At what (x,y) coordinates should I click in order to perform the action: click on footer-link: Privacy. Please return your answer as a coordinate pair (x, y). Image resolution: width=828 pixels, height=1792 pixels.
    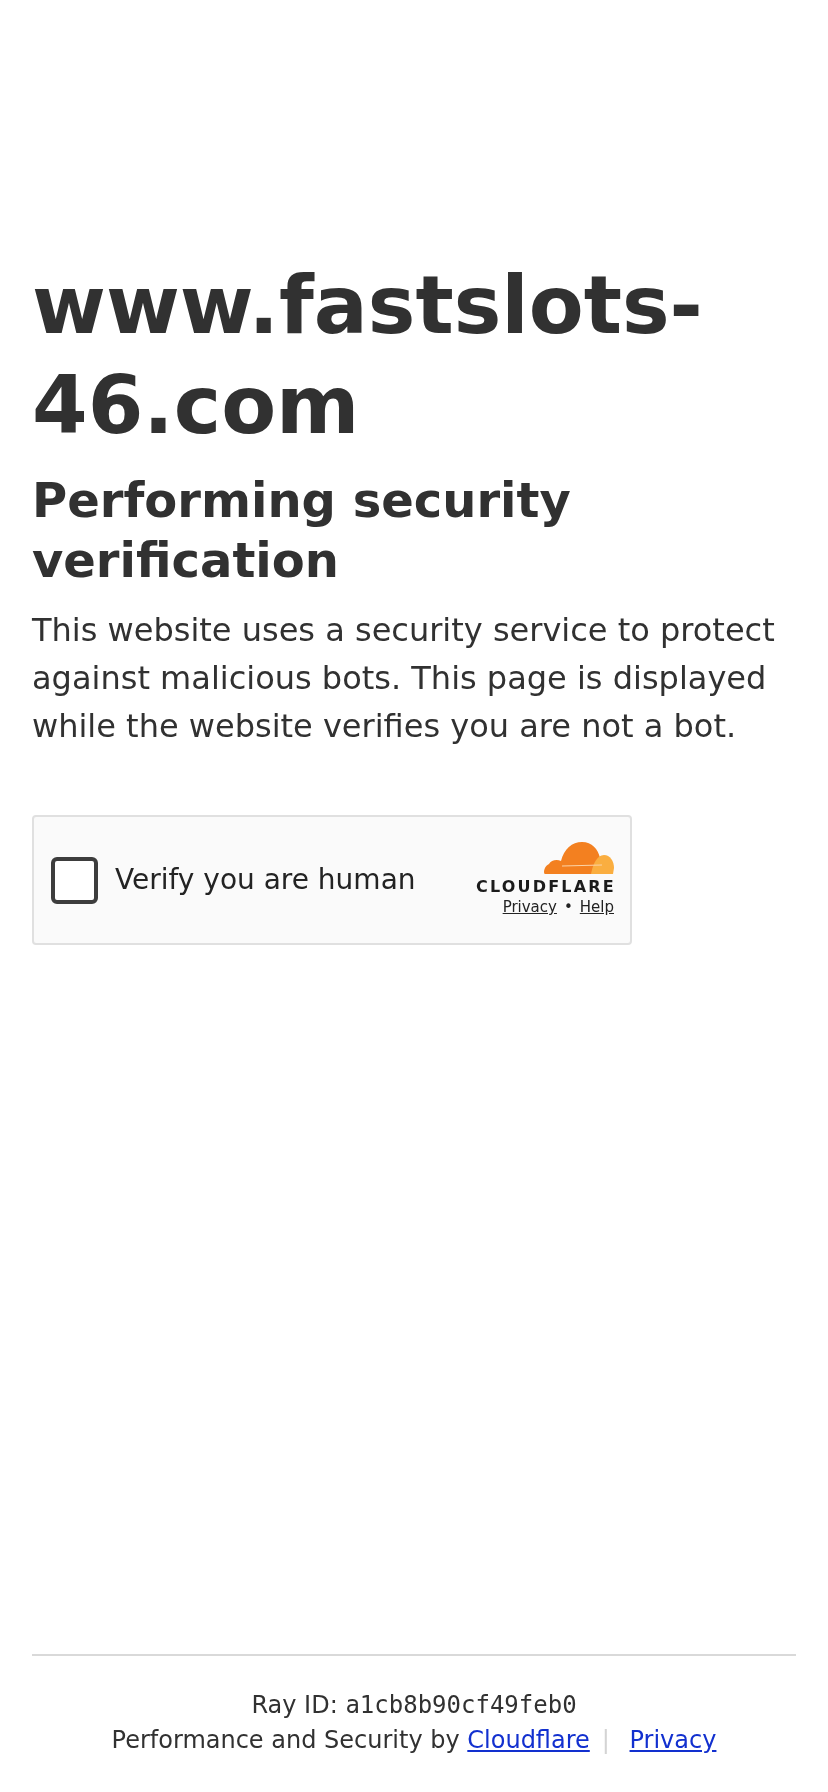
    Looking at the image, I should click on (673, 1740).